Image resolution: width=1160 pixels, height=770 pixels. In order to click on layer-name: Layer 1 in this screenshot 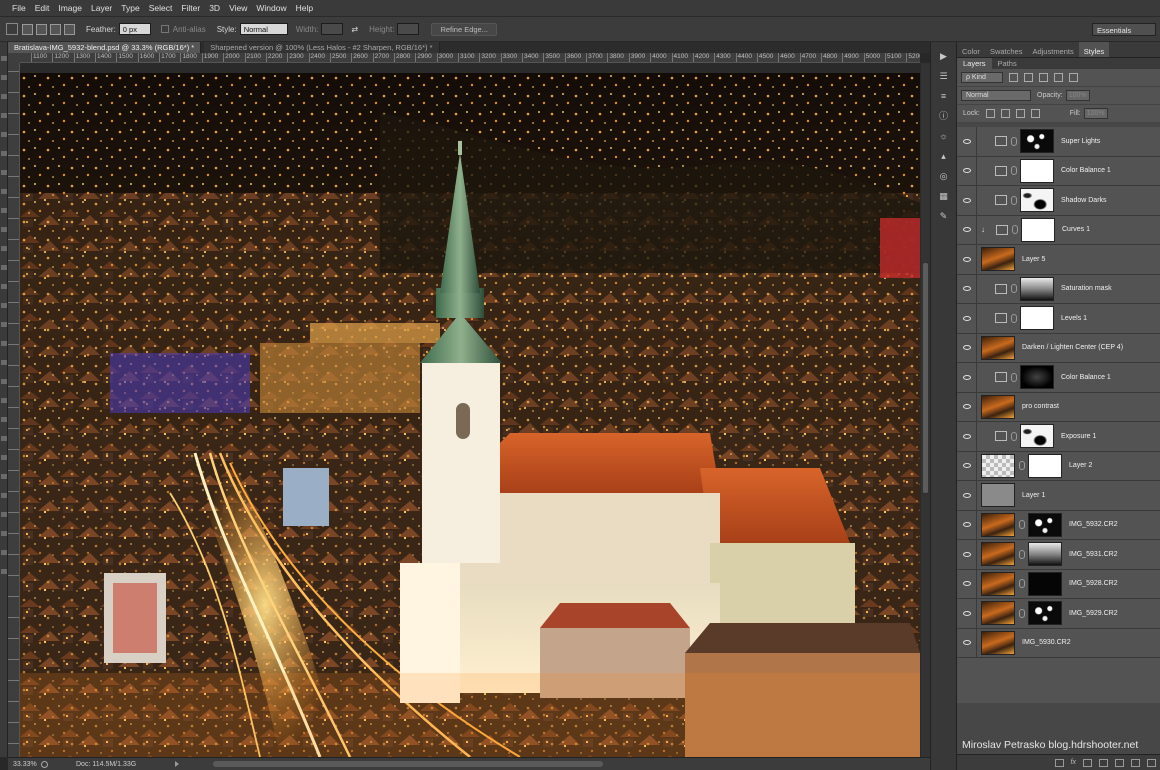, I will do `click(1033, 495)`.